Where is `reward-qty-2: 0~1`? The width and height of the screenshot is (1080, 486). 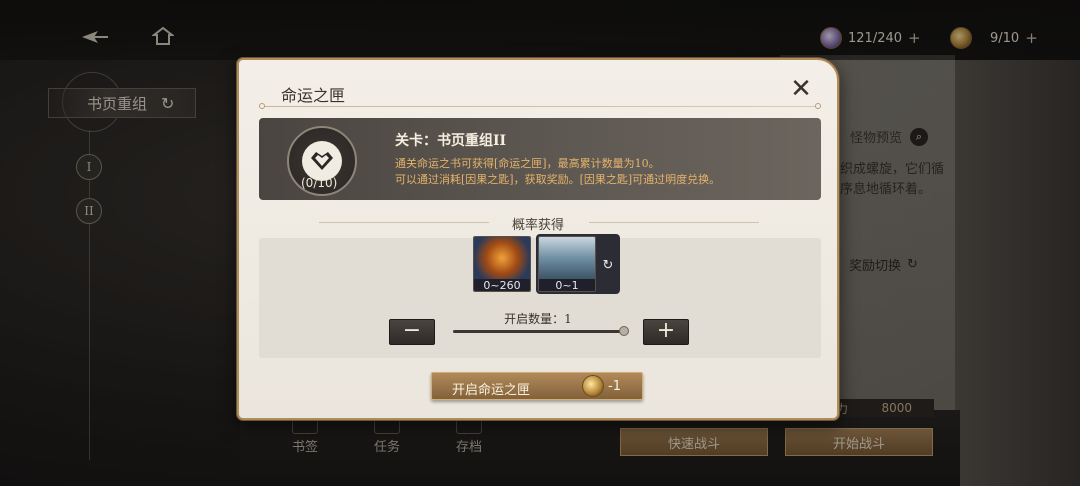
reward-qty-2: 0~1 is located at coordinates (567, 285).